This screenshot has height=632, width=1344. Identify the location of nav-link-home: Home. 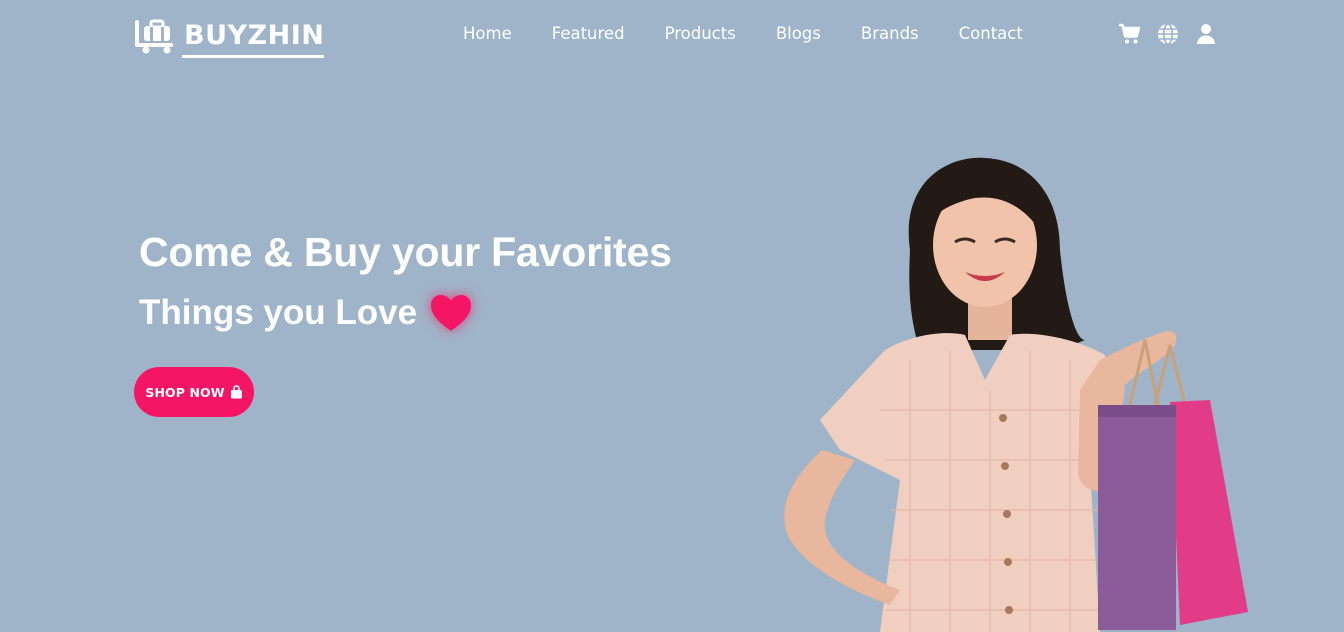
(487, 34).